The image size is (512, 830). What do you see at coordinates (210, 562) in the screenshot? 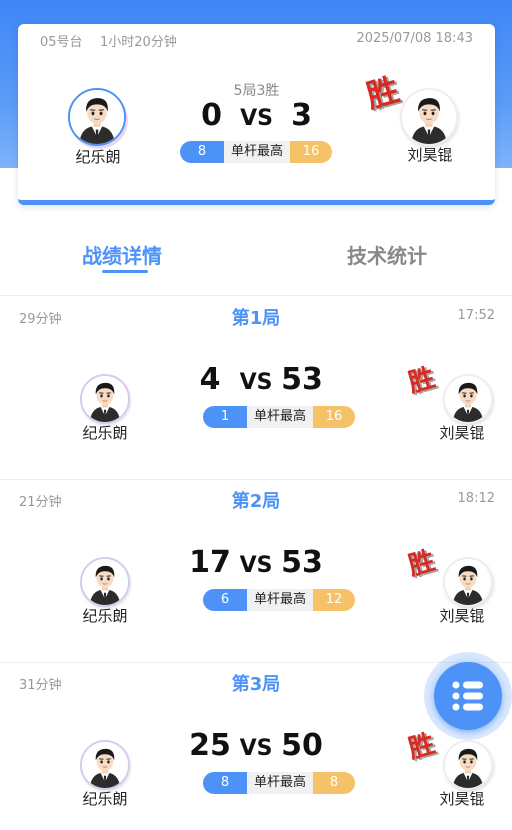
I see `player-left-score: 17` at bounding box center [210, 562].